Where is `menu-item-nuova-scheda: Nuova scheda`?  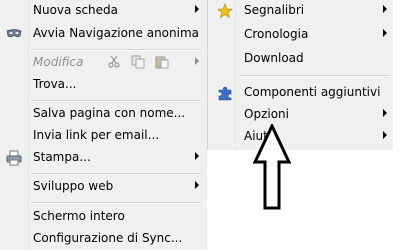 menu-item-nuova-scheda: Nuova scheda is located at coordinates (103, 11).